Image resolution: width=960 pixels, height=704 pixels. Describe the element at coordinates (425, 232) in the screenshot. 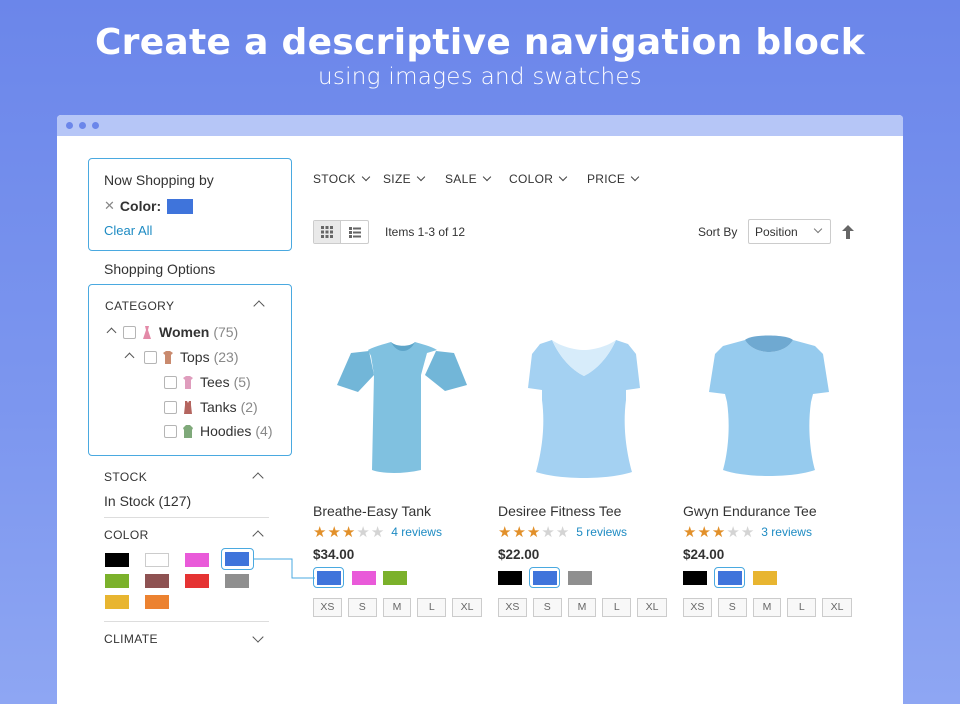

I see `items-count: Items 1-3 of 12` at that location.